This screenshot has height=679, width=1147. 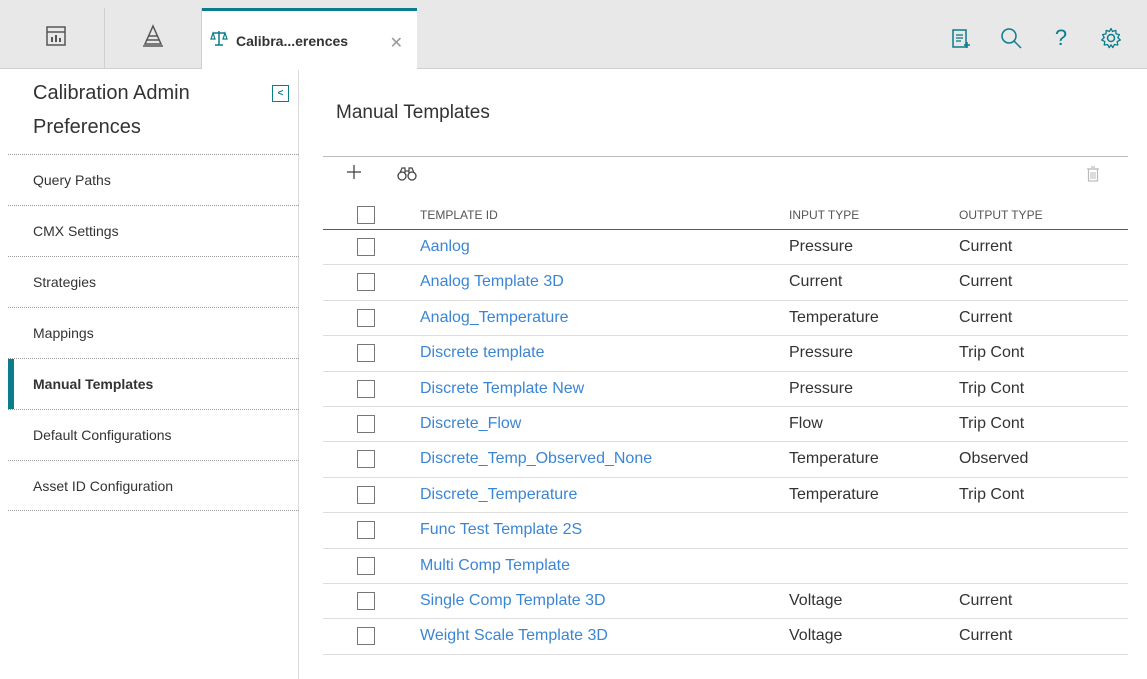 What do you see at coordinates (1111, 38) in the screenshot?
I see `gear-icon` at bounding box center [1111, 38].